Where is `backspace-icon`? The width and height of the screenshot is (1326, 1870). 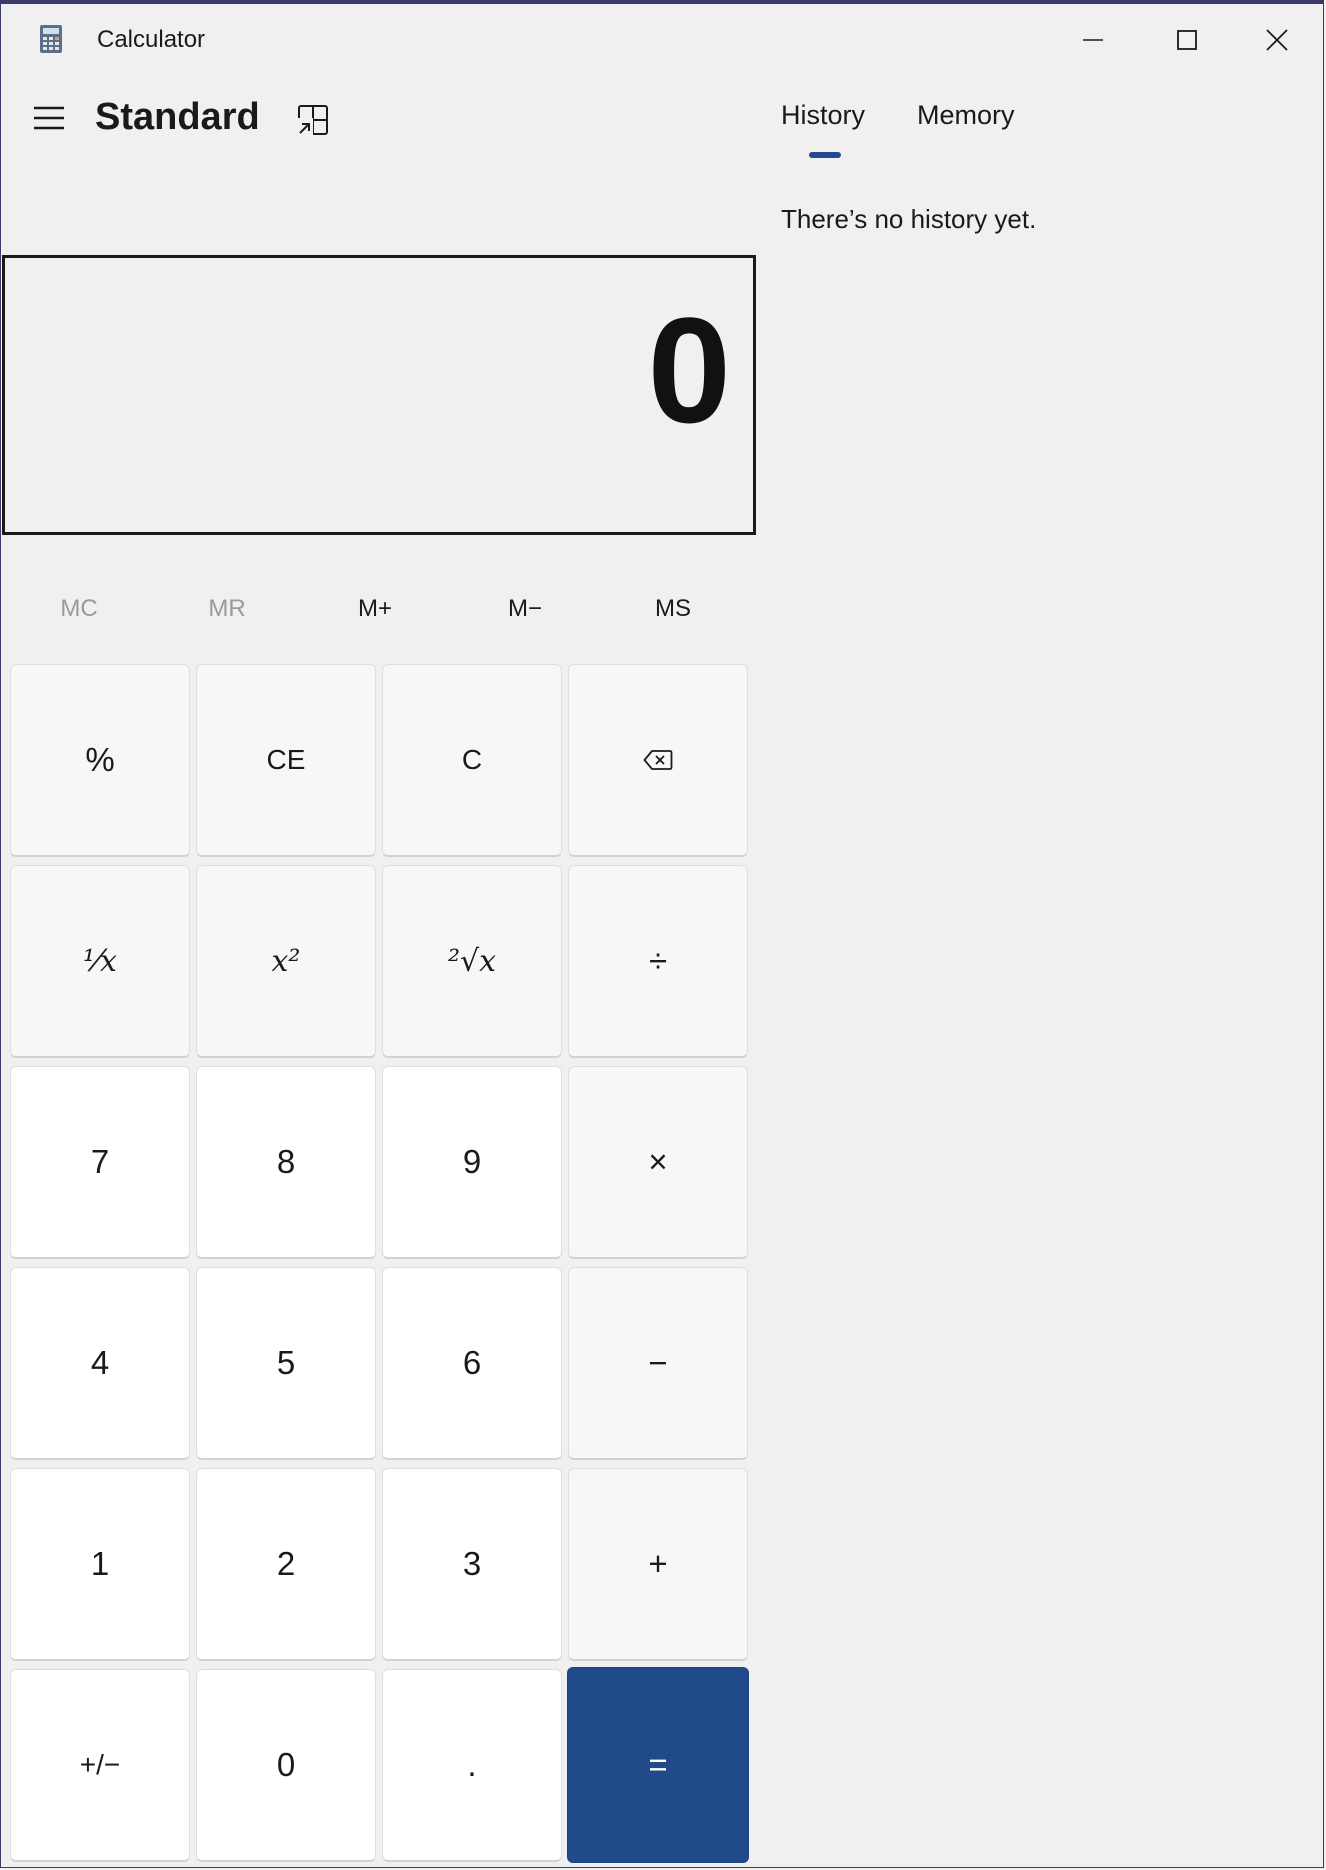
backspace-icon is located at coordinates (658, 760).